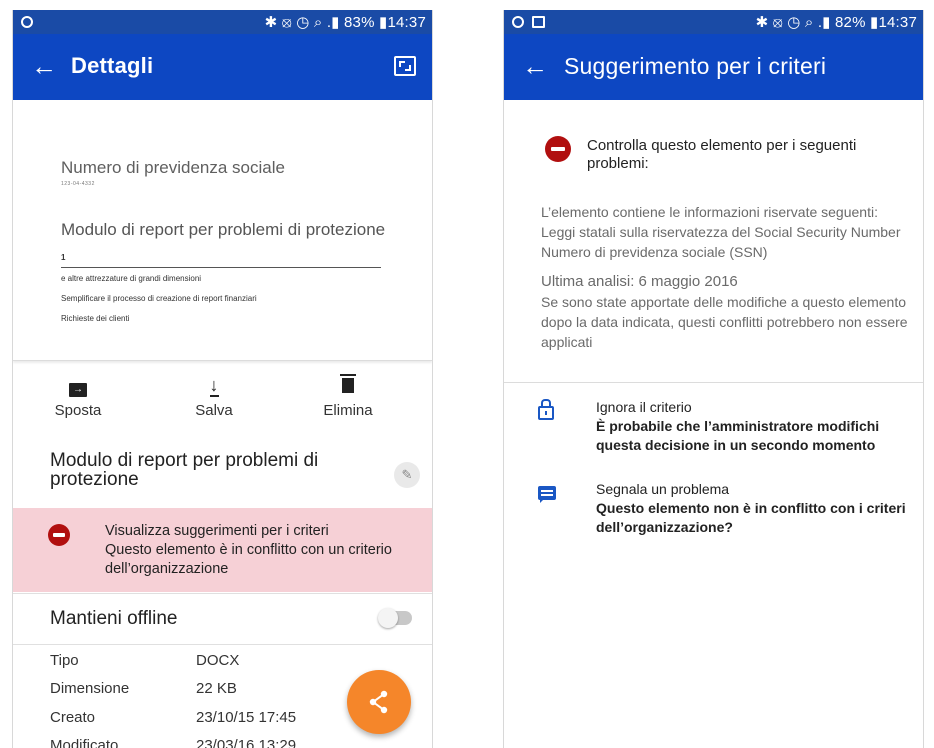  Describe the element at coordinates (112, 65) in the screenshot. I see `page-title: Dettagli` at that location.